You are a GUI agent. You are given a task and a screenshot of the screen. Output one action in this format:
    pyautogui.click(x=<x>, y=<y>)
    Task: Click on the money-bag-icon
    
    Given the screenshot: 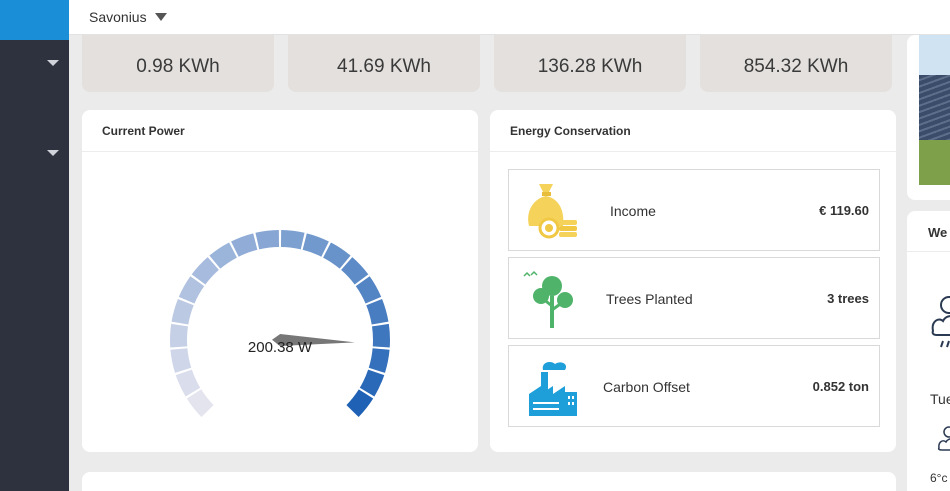 What is the action you would take?
    pyautogui.click(x=552, y=211)
    